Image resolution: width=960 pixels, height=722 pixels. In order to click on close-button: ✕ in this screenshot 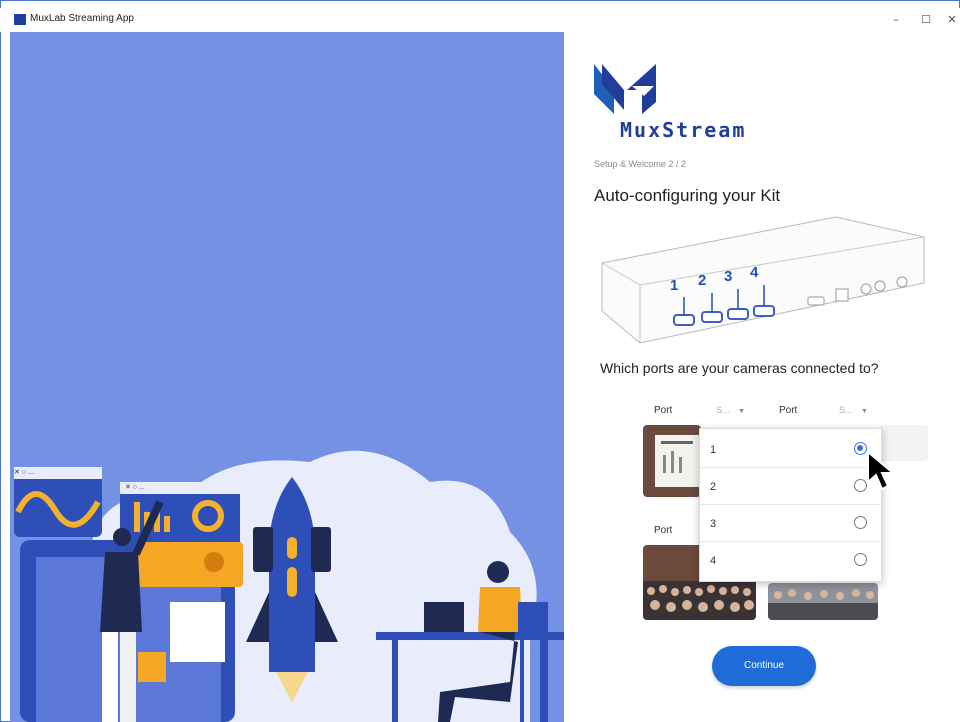, I will do `click(950, 20)`.